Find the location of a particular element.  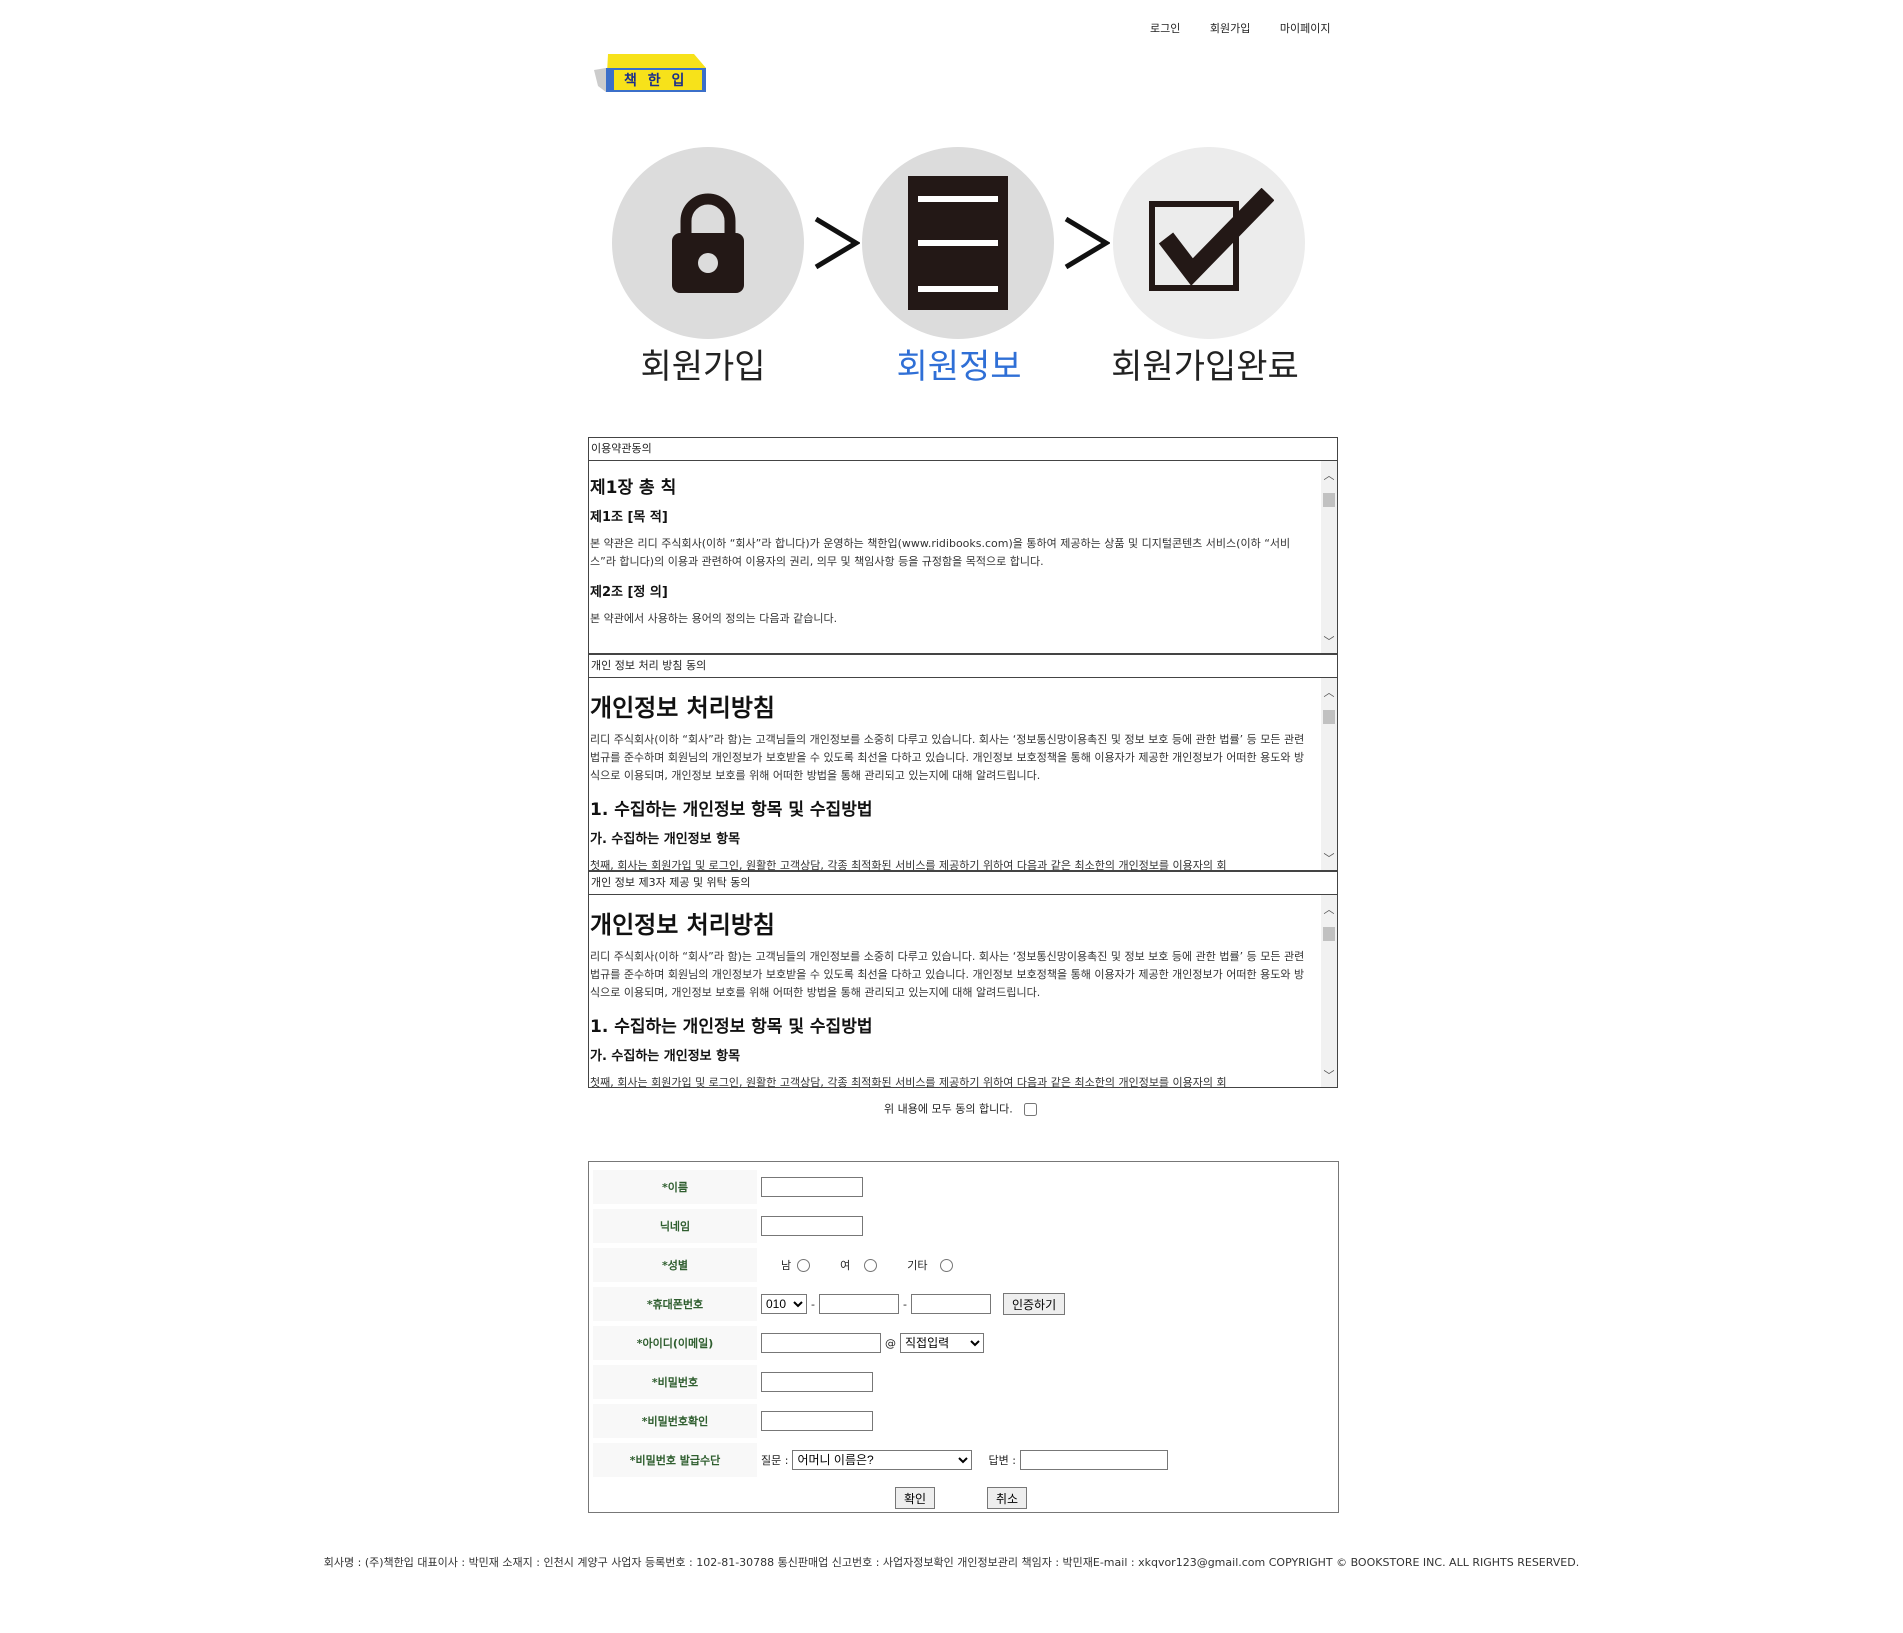

nickname-input is located at coordinates (812, 1226).